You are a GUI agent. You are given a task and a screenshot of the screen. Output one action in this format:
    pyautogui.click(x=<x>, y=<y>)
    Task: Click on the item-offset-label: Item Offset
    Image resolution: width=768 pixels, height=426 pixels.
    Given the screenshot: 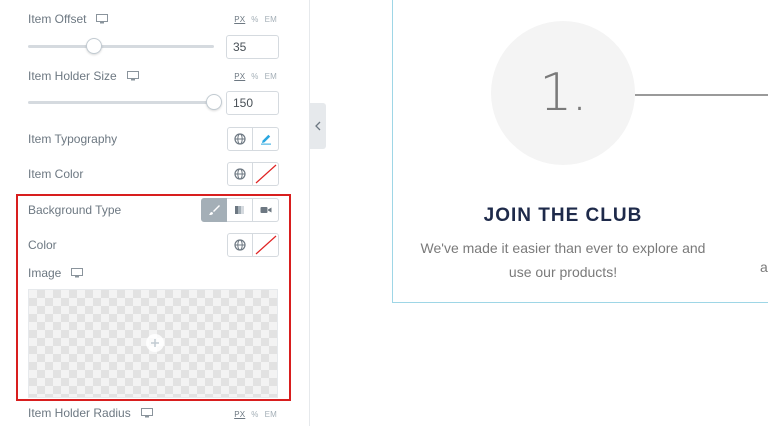 What is the action you would take?
    pyautogui.click(x=68, y=19)
    